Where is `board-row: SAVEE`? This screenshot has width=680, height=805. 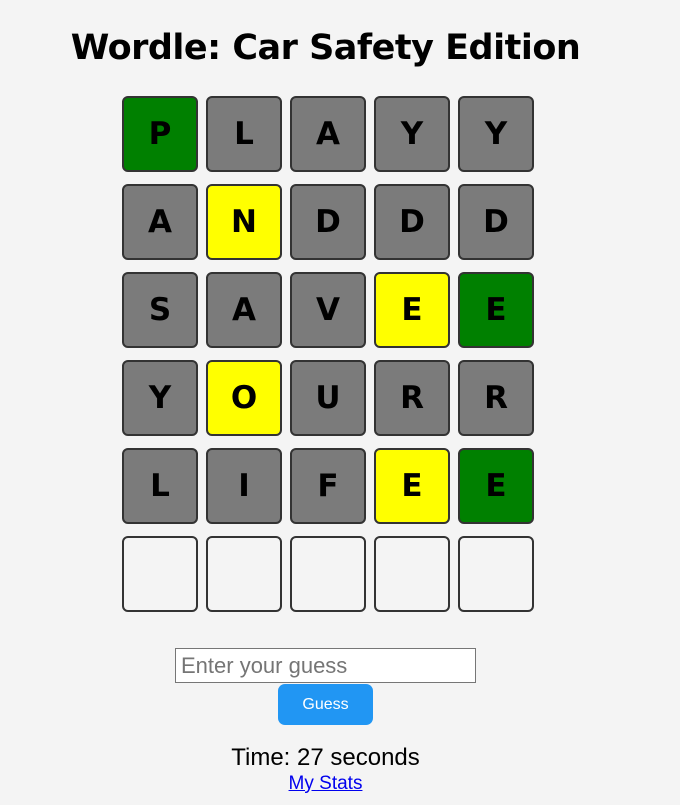
board-row: SAVEE is located at coordinates (328, 310).